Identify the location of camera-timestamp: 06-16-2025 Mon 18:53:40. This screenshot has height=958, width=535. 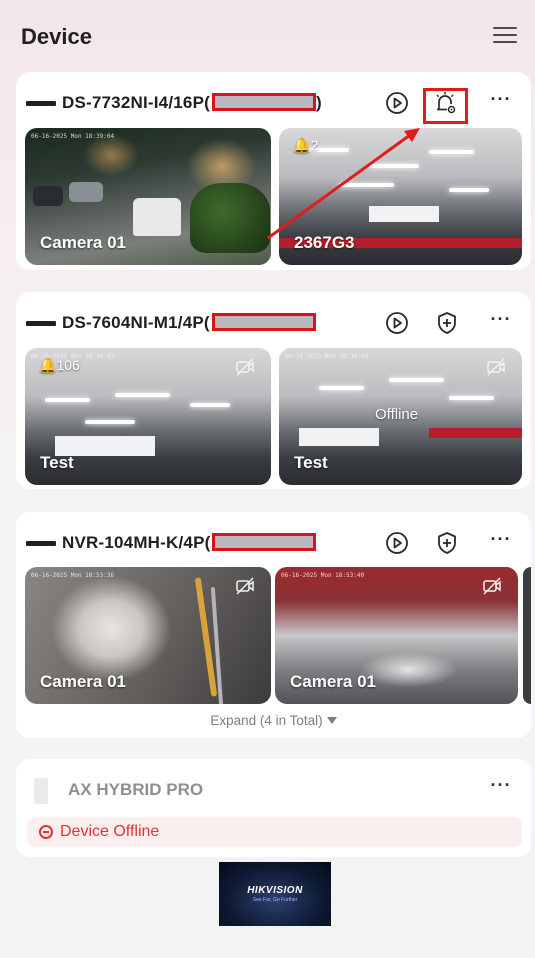
(323, 575).